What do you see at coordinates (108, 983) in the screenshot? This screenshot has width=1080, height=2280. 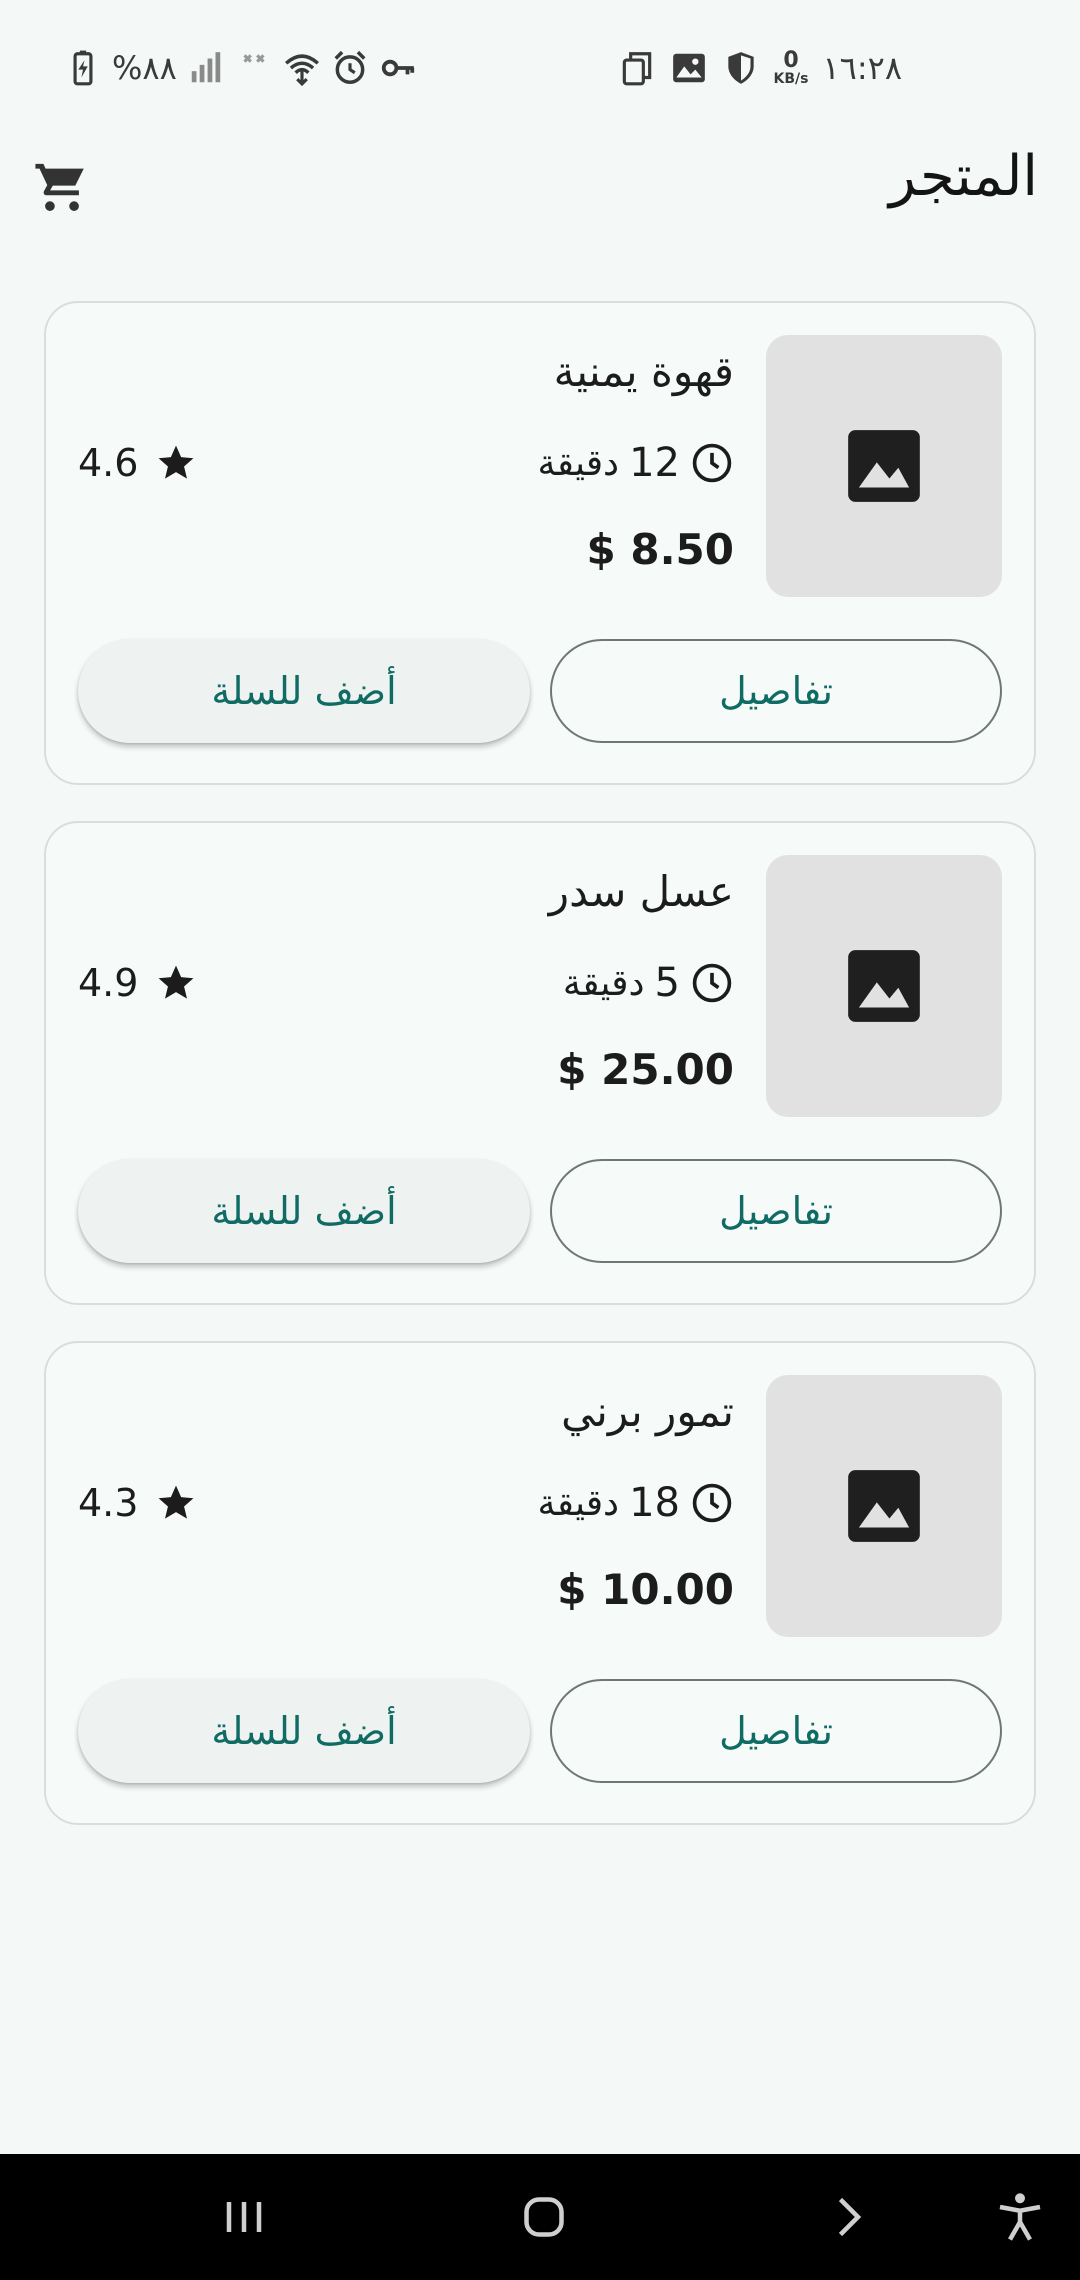 I see `rating-value: 4.9` at bounding box center [108, 983].